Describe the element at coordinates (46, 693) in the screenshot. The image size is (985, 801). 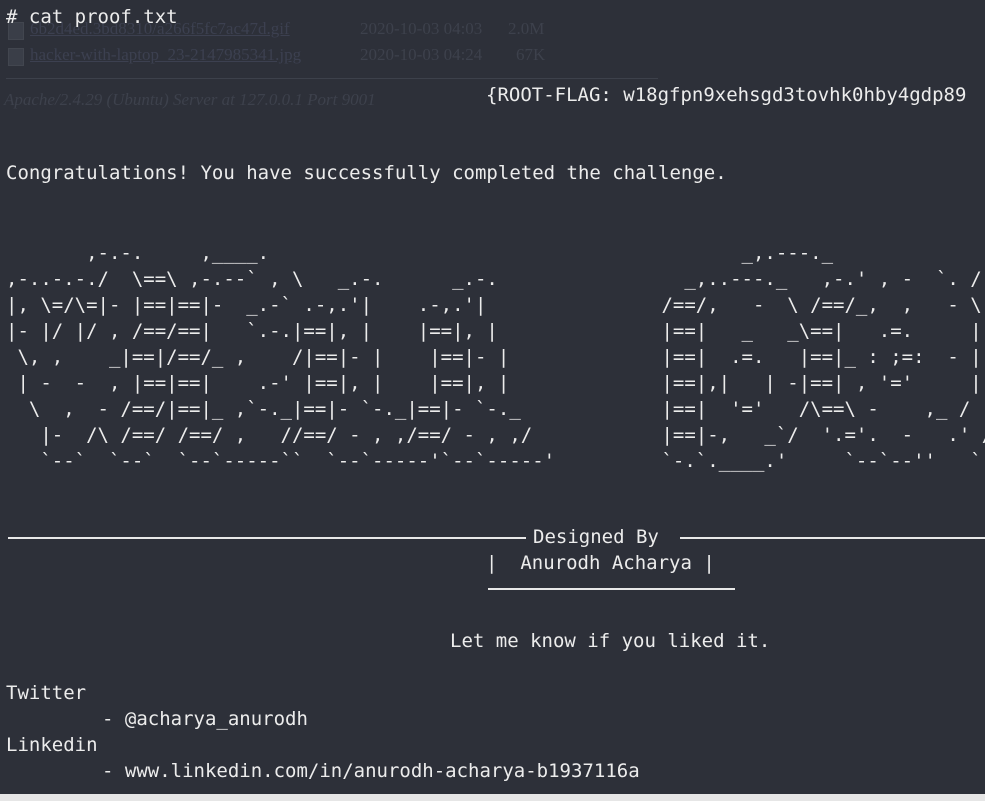
I see `twitter-label: Twitter` at that location.